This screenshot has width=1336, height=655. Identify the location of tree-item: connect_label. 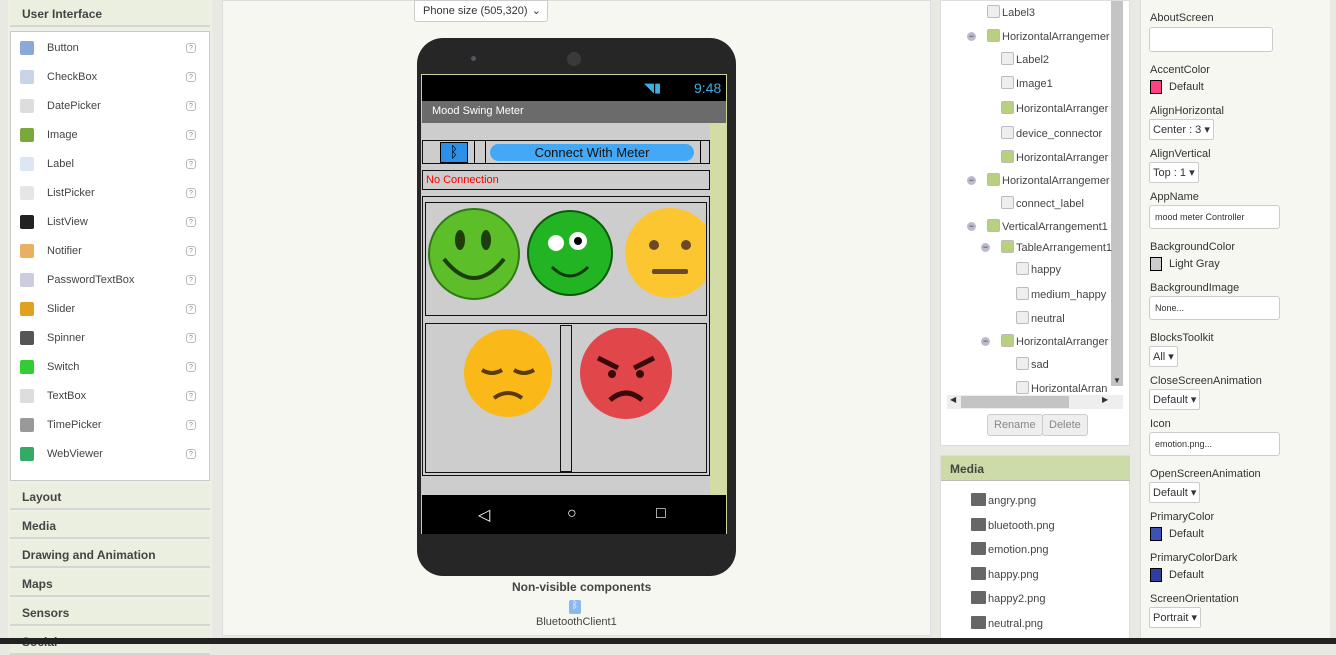
(1050, 204).